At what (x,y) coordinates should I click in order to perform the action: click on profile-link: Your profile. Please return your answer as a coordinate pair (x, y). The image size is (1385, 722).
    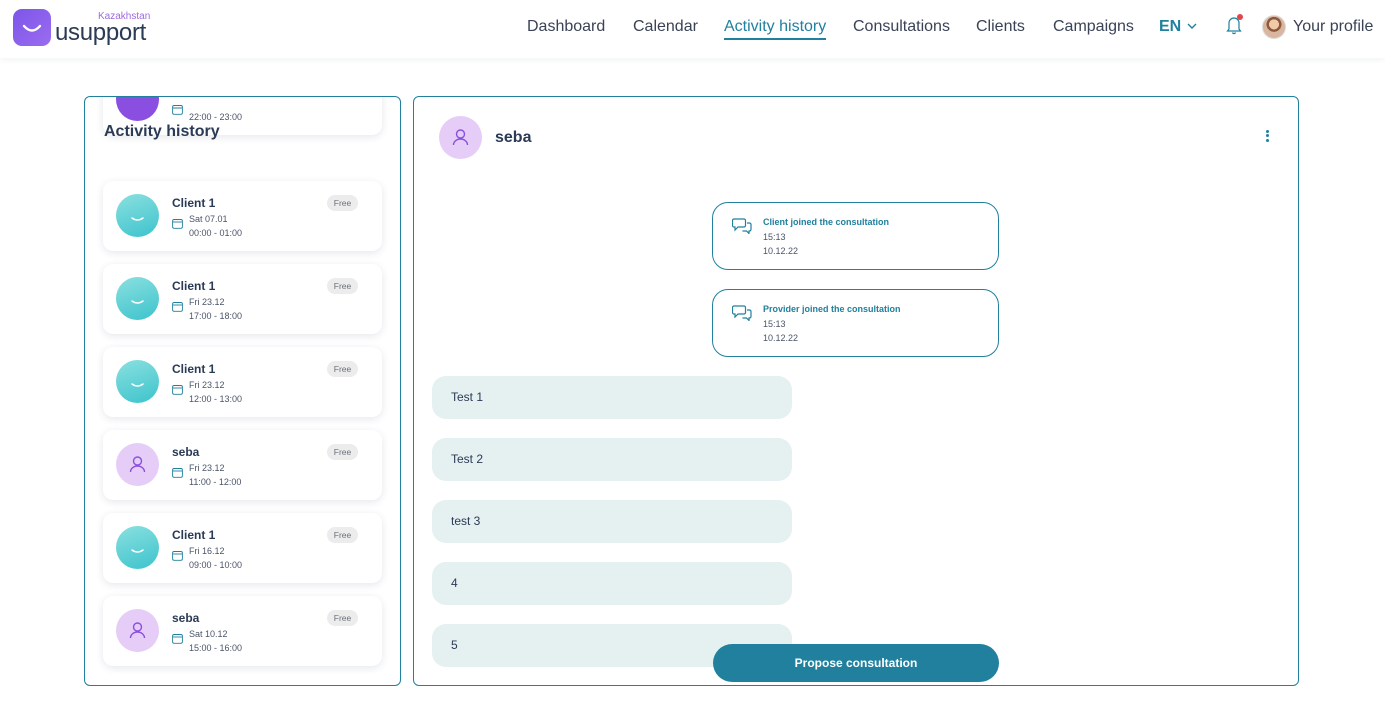
    Looking at the image, I should click on (1333, 27).